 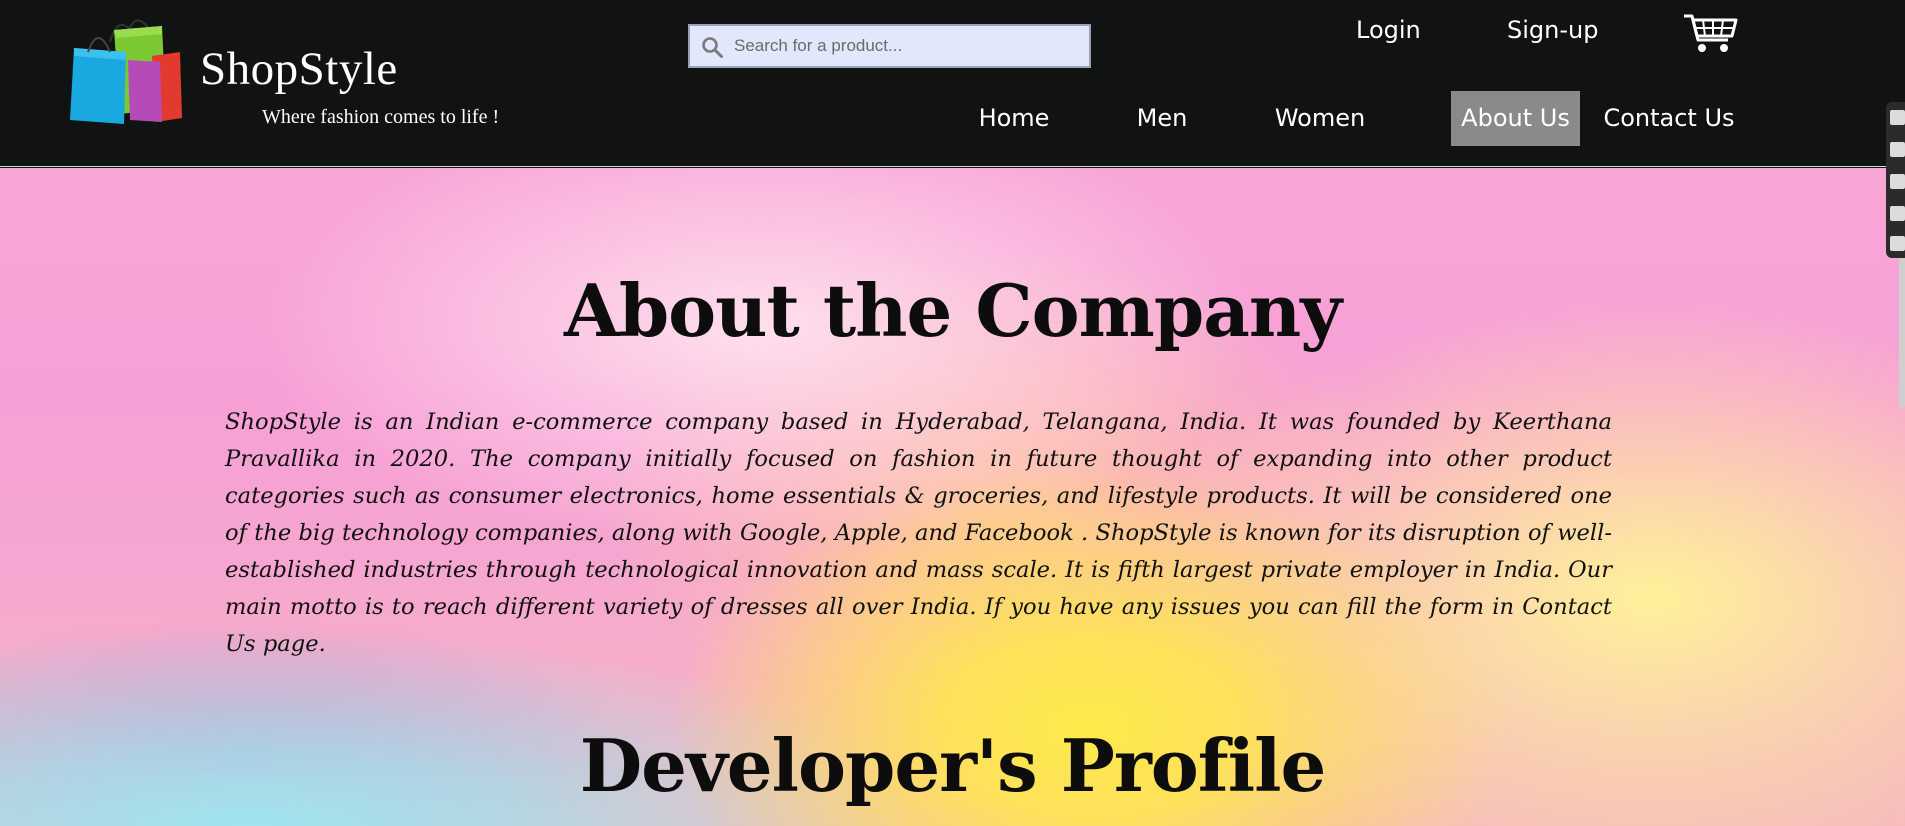 I want to click on brand-name: ShopStyle, so click(x=299, y=69).